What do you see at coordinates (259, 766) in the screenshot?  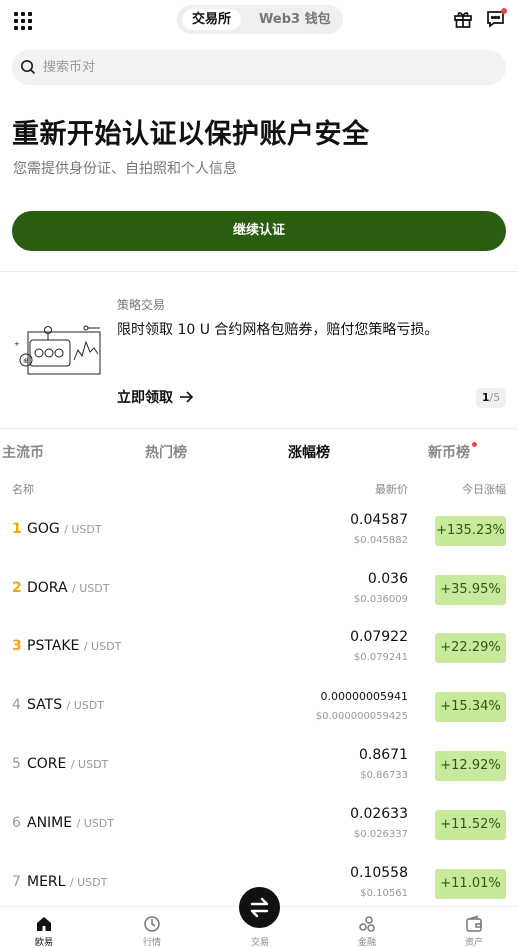 I see `table-row: 5 CORE / USDT 0.8671 $0.86733 +12.92%` at bounding box center [259, 766].